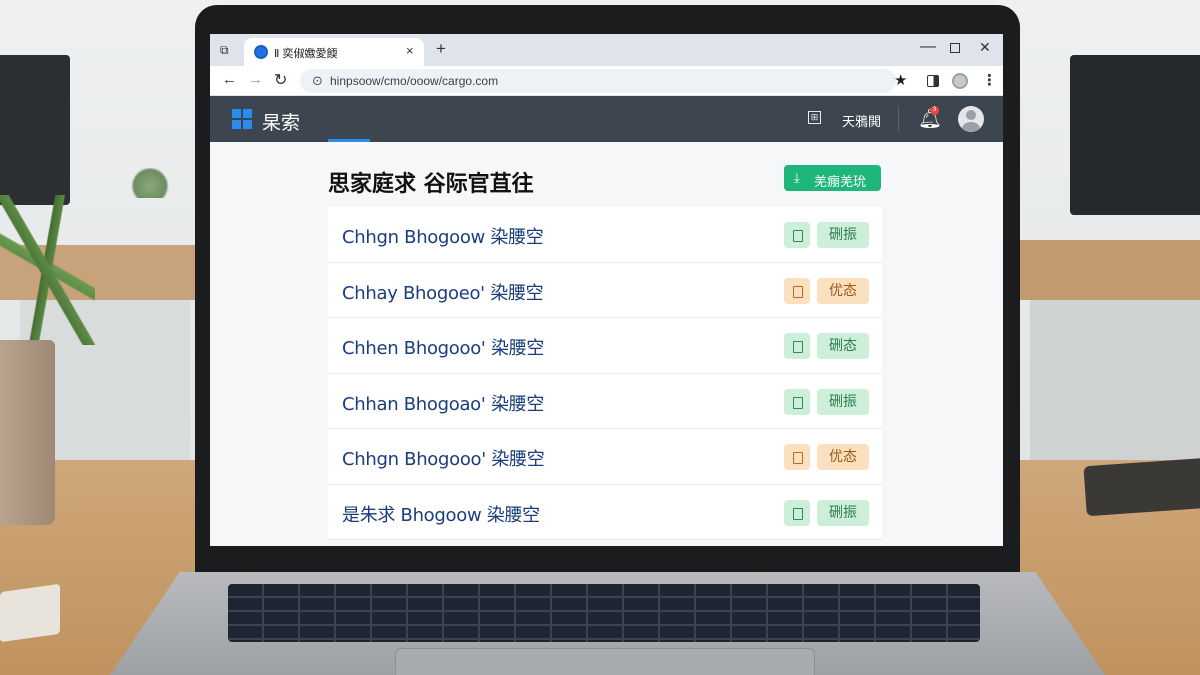  What do you see at coordinates (606, 50) in the screenshot?
I see `browser-tab-strip: ⧉ Ⅱ 奕俶嫐愛餪 × + — ✕` at bounding box center [606, 50].